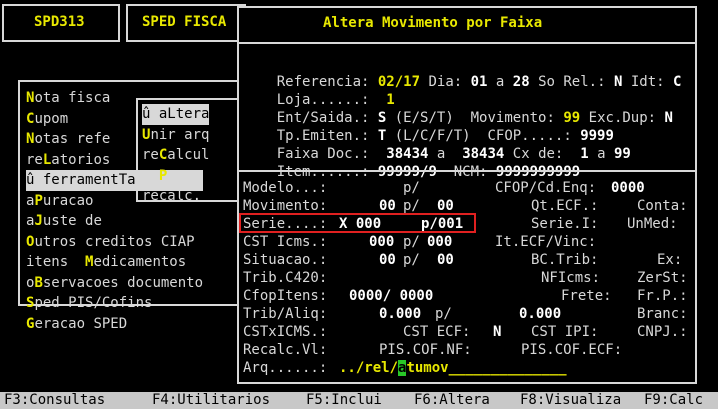 The height and width of the screenshot is (409, 718). What do you see at coordinates (442, 224) in the screenshot?
I see `serie-to-field: p/001` at bounding box center [442, 224].